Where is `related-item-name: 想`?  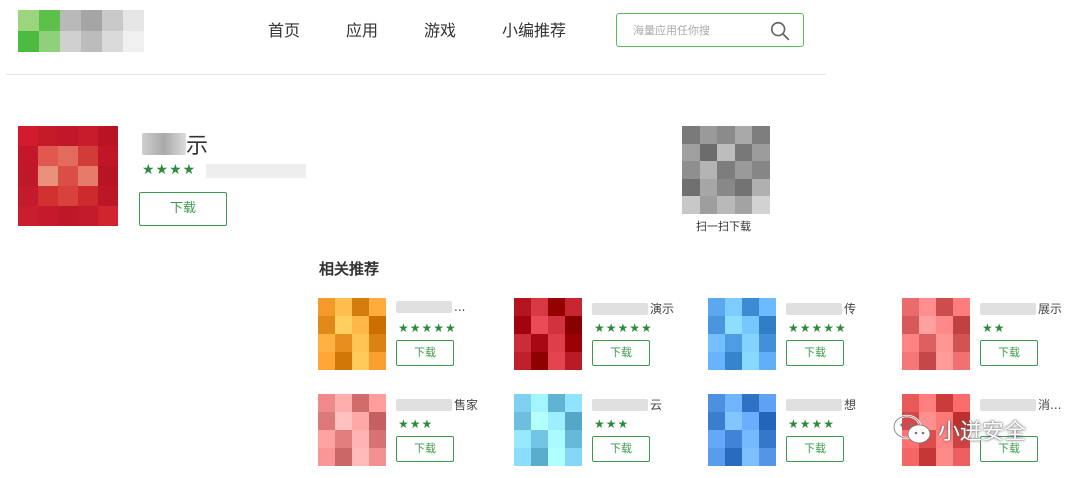
related-item-name: 想 is located at coordinates (821, 404).